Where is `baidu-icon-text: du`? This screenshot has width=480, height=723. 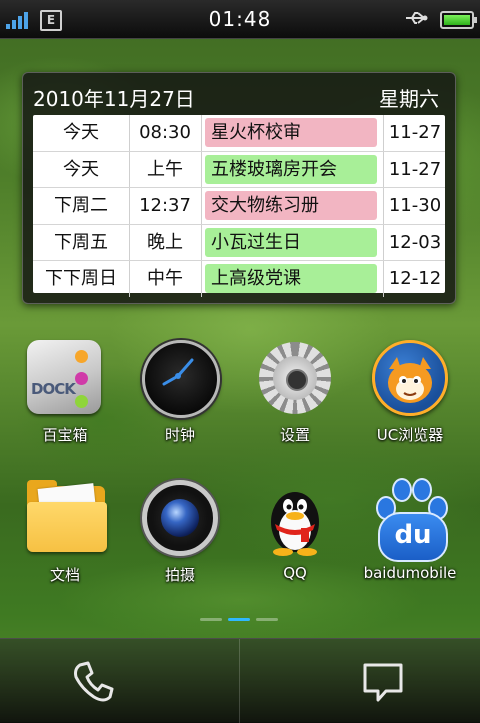 baidu-icon-text: du is located at coordinates (413, 537).